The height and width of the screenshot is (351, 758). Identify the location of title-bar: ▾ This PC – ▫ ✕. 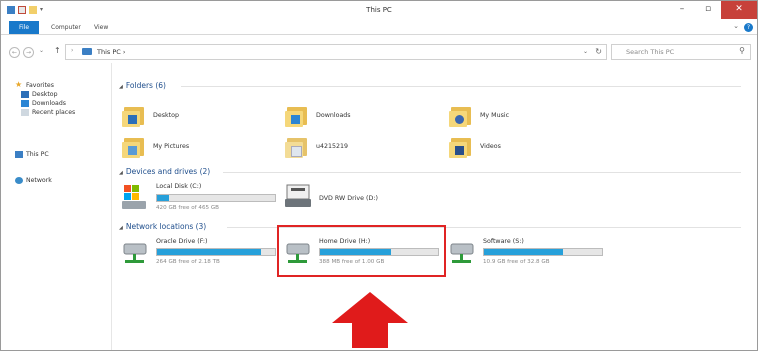
(379, 11).